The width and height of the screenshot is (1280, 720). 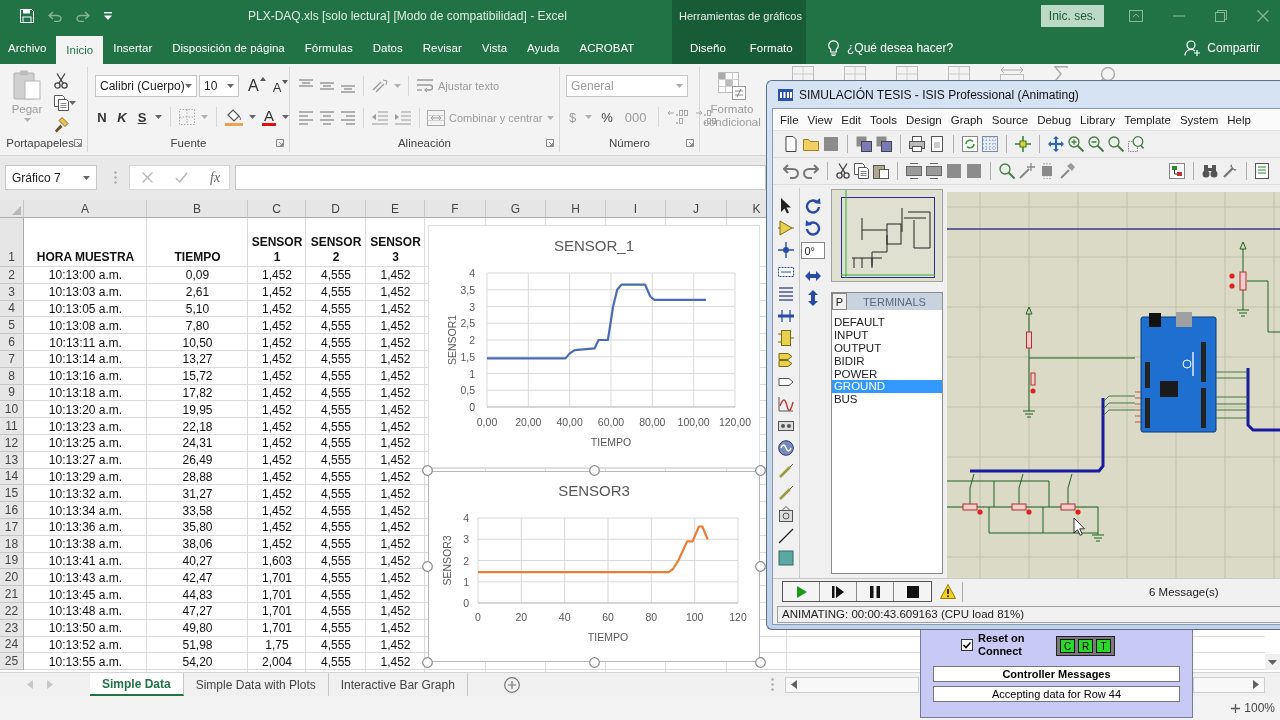 I want to click on grow-font-button: A, so click(x=257, y=86).